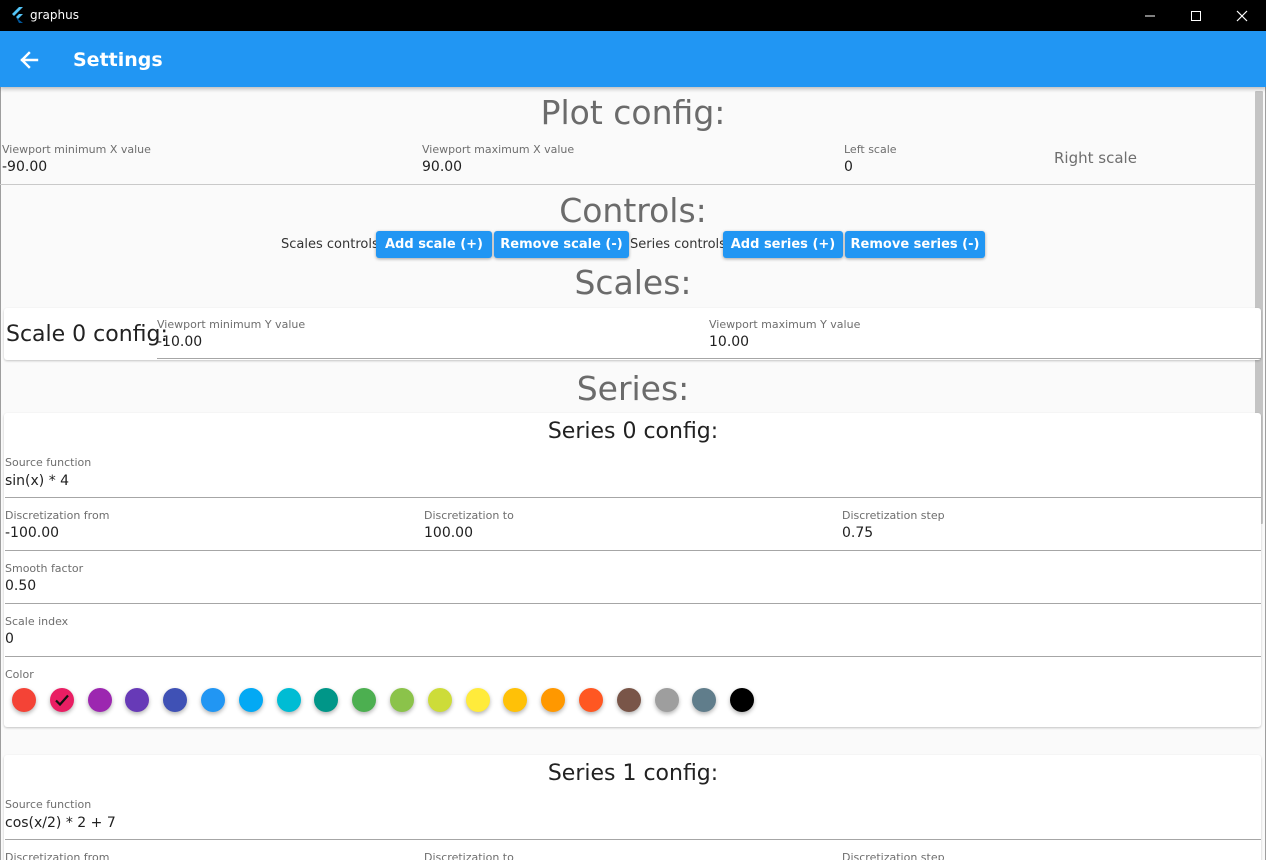 This screenshot has width=1266, height=860. I want to click on source-function-input: cos(x/2) * 2 + 7, so click(60, 823).